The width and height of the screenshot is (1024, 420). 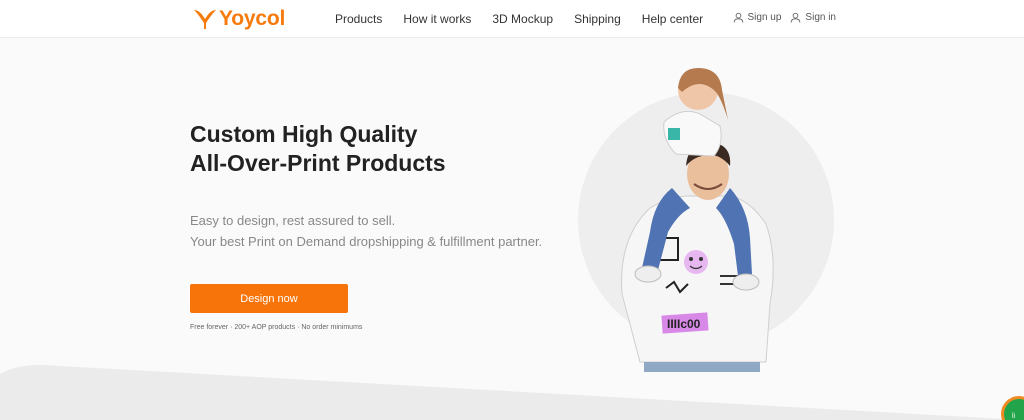 I want to click on hero-title-line-1: Custom High Quality, so click(x=304, y=134).